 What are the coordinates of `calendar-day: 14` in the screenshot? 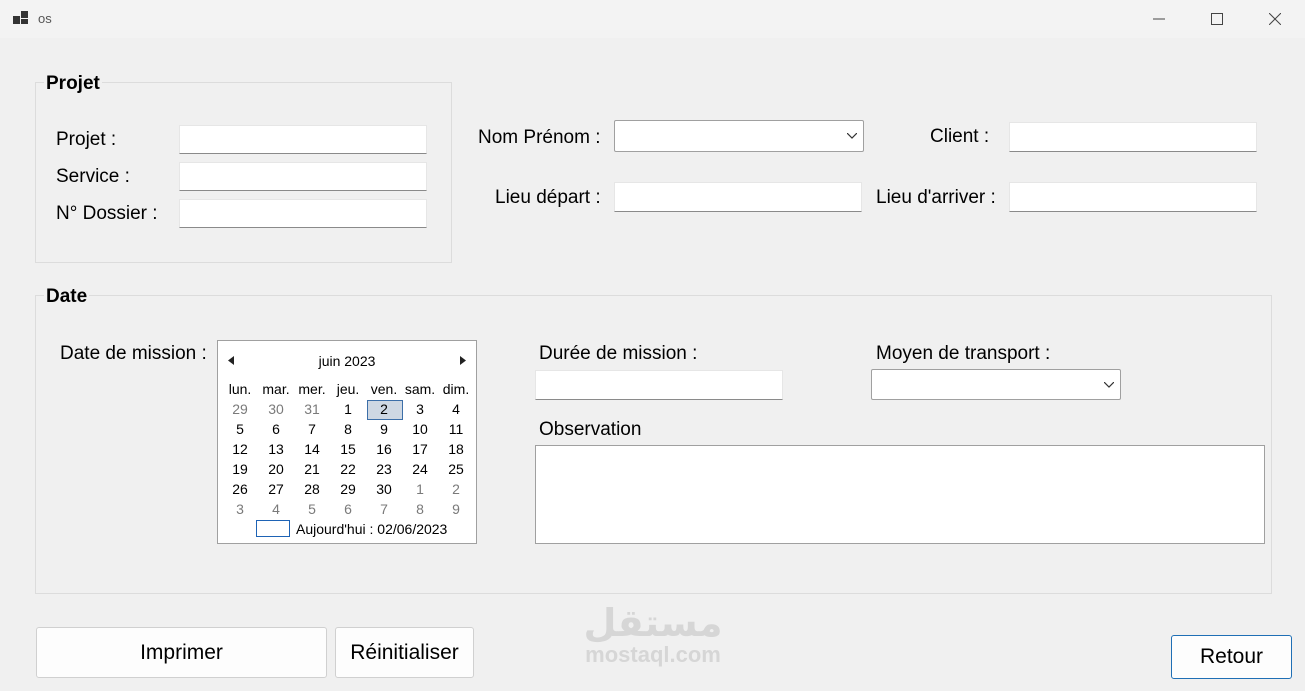 It's located at (312, 449).